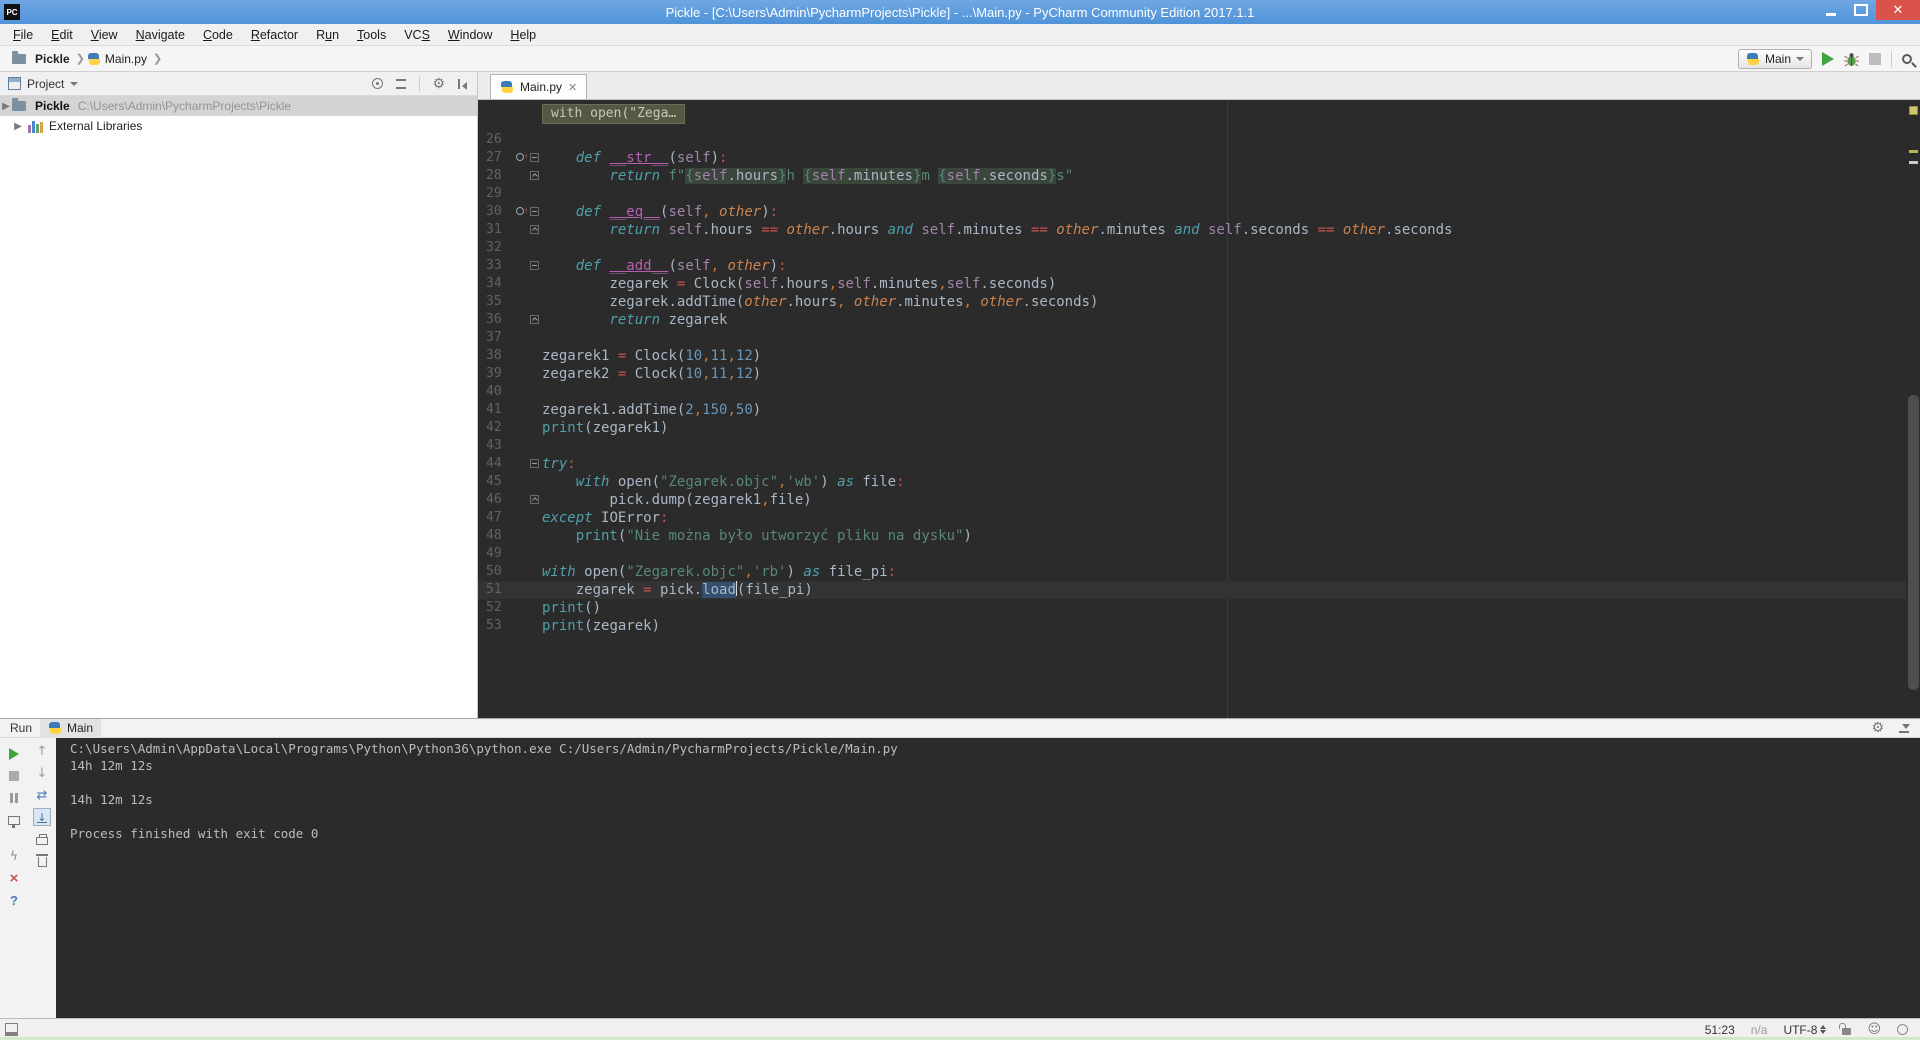 The image size is (1920, 1040). Describe the element at coordinates (14, 798) in the screenshot. I see `pause-output-button` at that location.